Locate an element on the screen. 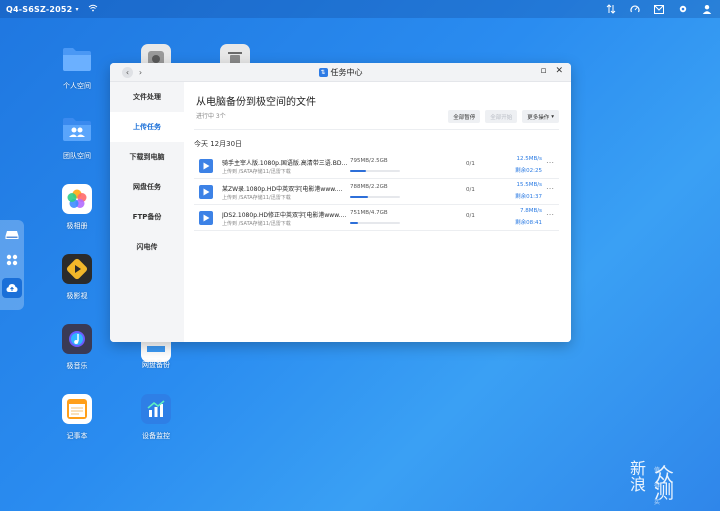 This screenshot has width=720, height=511. task-speed: 7.8MB/s is located at coordinates (531, 211).